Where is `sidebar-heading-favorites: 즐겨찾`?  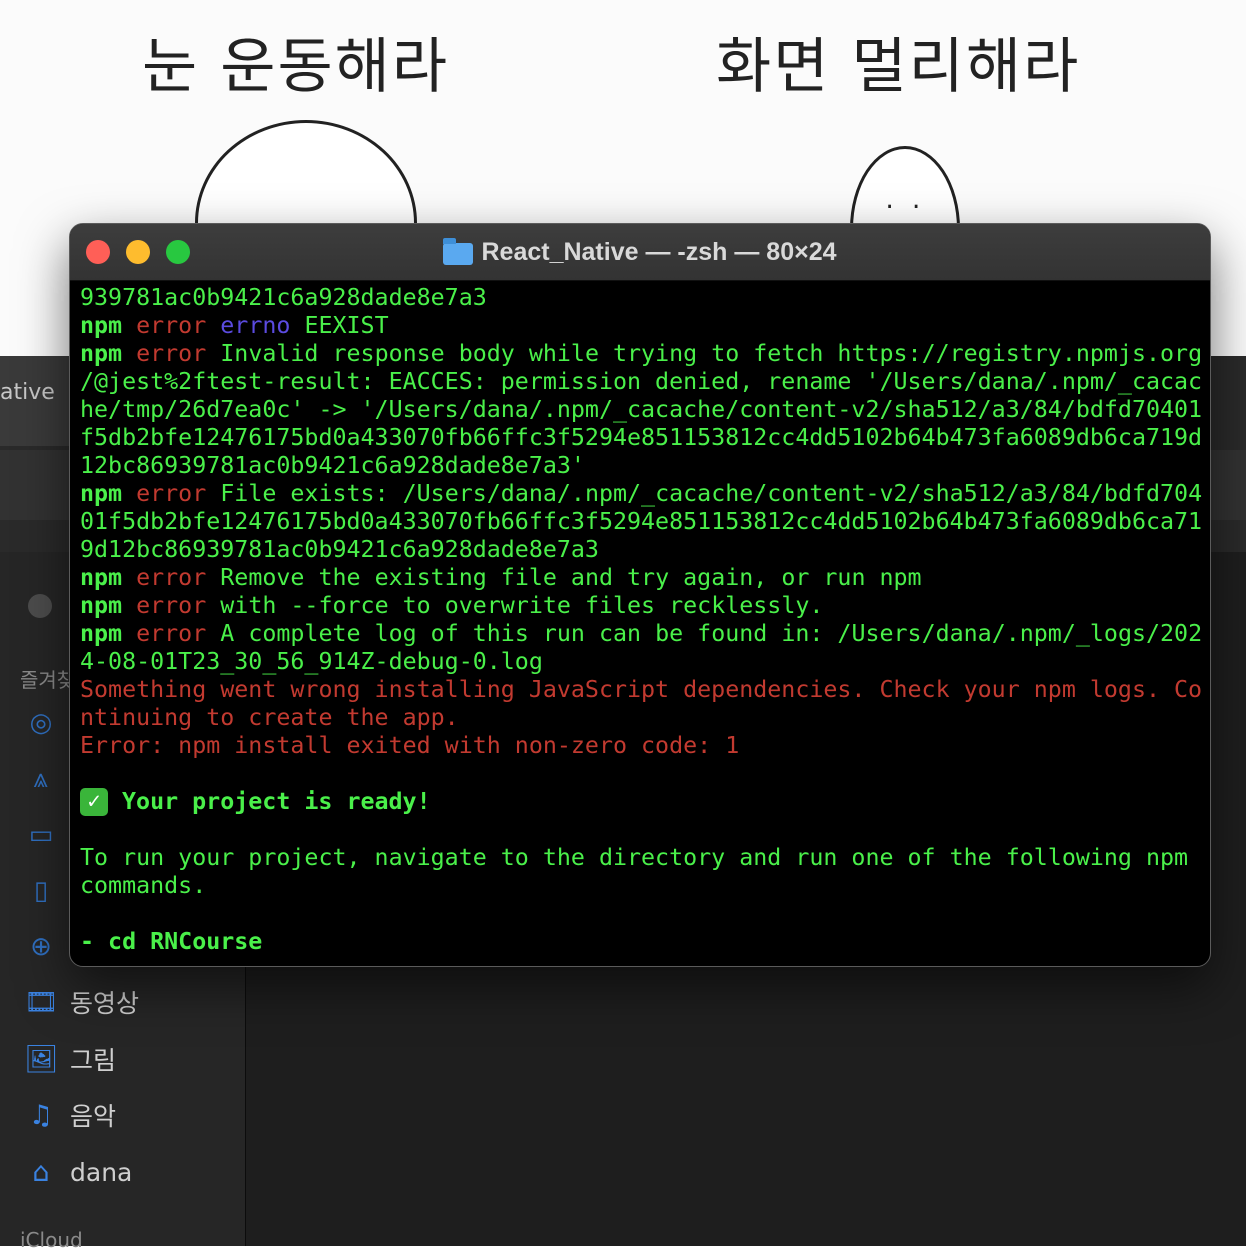
sidebar-heading-favorites: 즐겨찾 is located at coordinates (48, 680).